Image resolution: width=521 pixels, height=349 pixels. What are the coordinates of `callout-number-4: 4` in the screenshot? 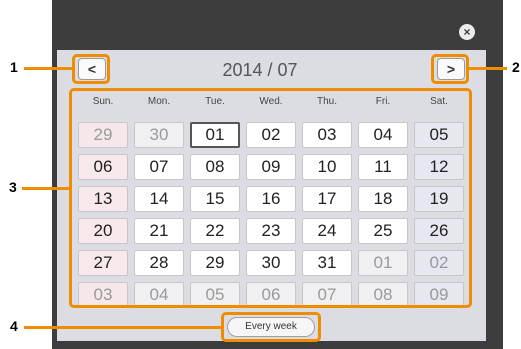 It's located at (14, 326).